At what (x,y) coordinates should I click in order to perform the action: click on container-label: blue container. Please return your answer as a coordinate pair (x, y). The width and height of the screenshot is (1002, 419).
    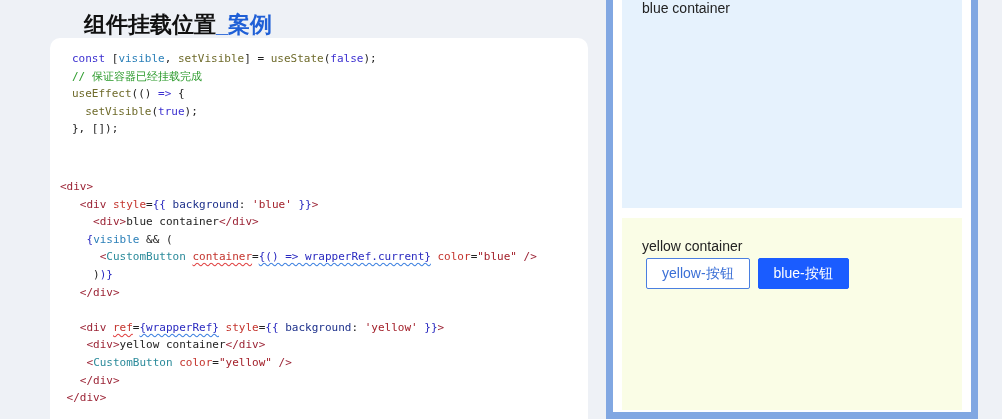
    Looking at the image, I should click on (686, 8).